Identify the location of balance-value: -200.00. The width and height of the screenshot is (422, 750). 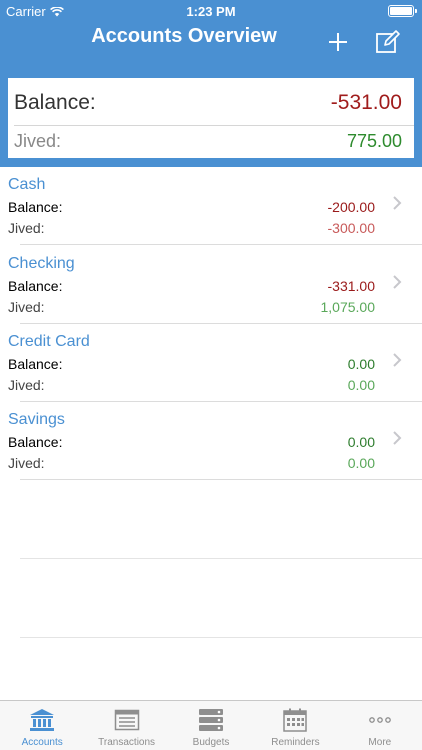
(351, 207).